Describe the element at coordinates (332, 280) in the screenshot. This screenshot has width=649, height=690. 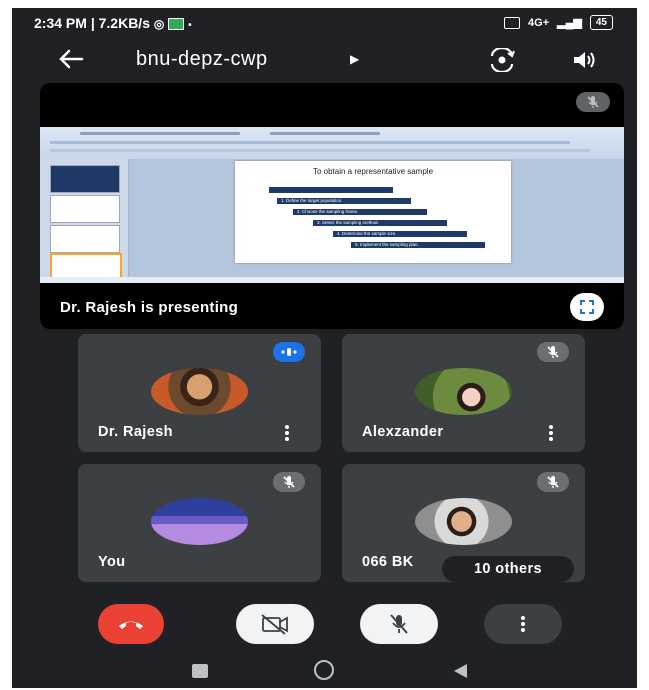
I see `slide-notes` at that location.